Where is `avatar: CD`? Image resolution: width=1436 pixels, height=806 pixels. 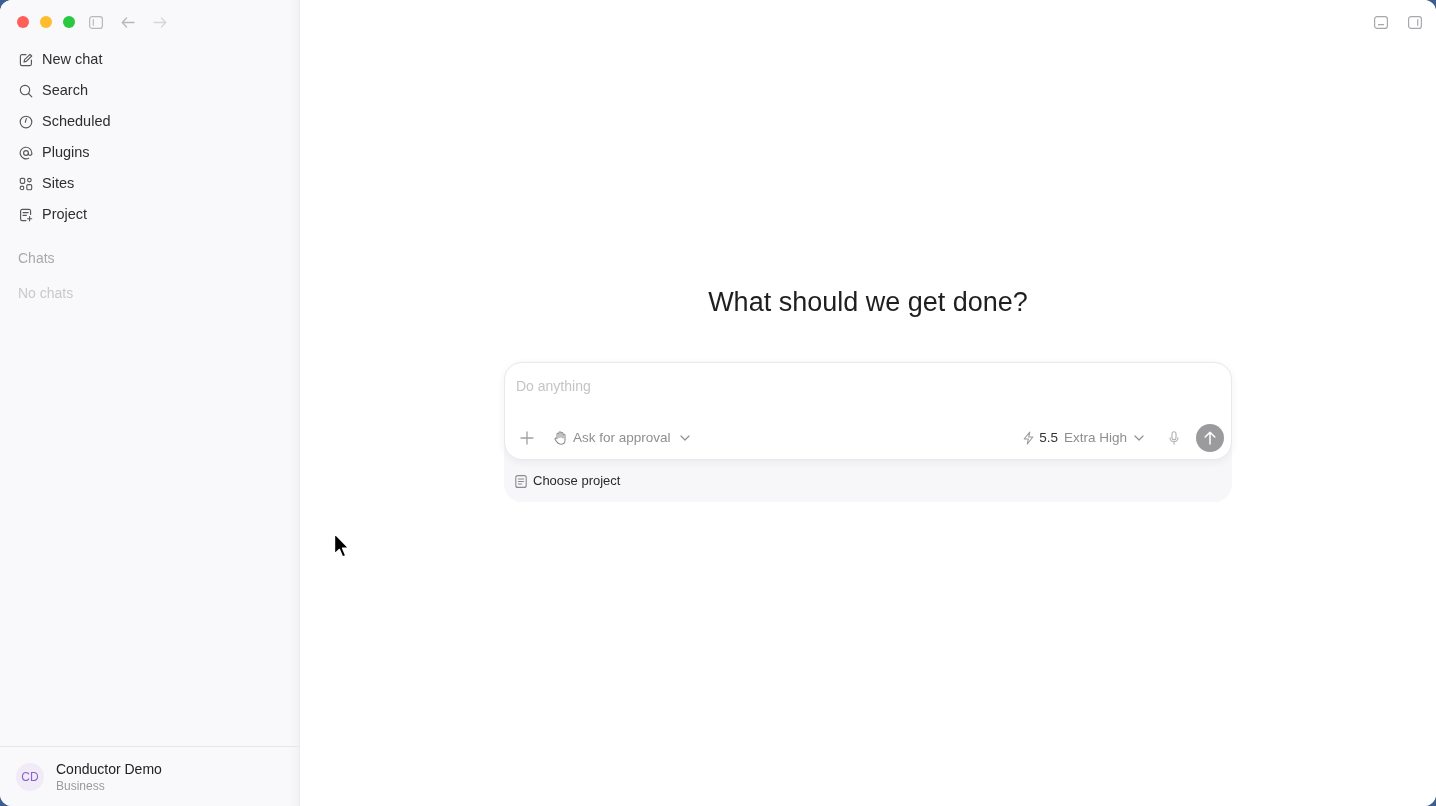
avatar: CD is located at coordinates (30, 776).